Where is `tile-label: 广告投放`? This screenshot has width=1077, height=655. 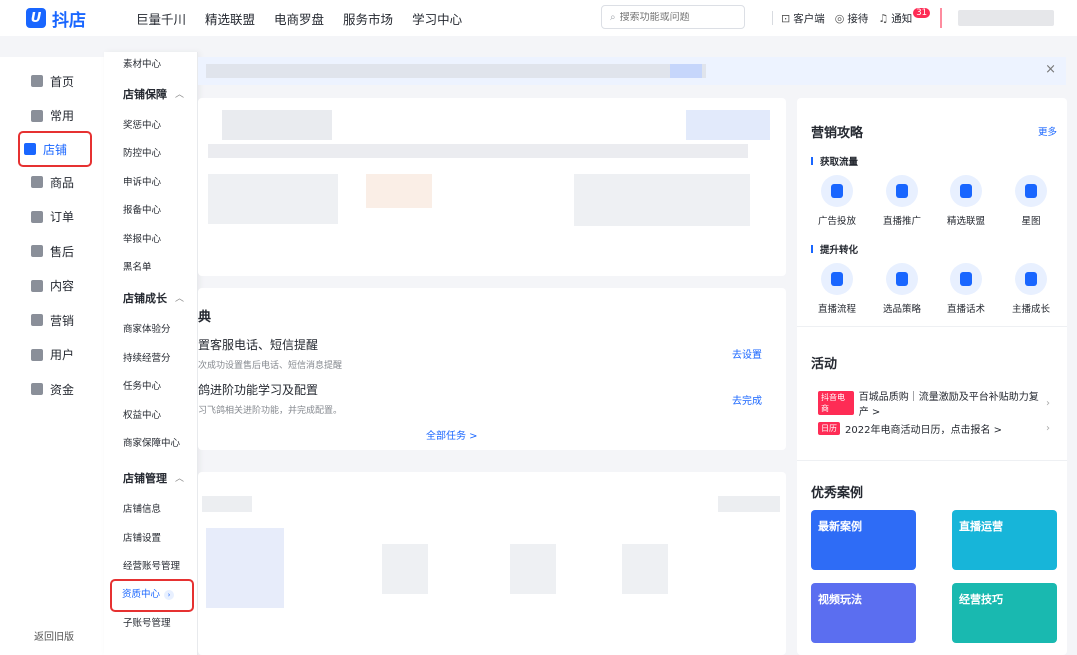 tile-label: 广告投放 is located at coordinates (836, 221).